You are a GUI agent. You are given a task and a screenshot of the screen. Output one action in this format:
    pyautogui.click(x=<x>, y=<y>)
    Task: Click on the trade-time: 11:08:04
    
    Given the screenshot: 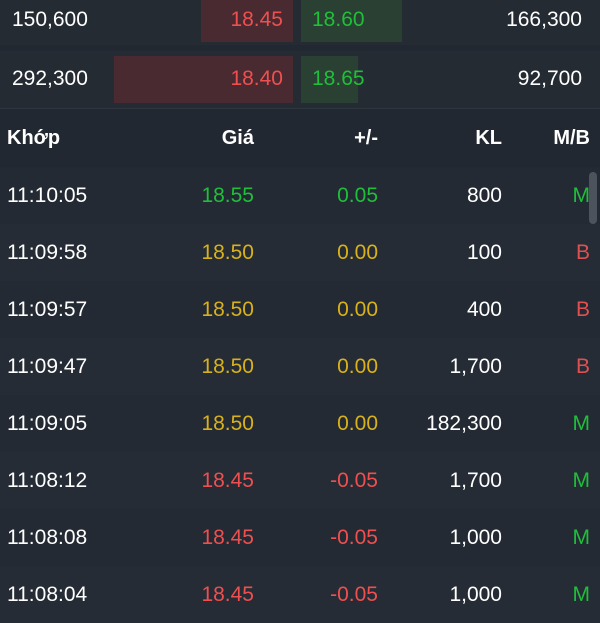 What is the action you would take?
    pyautogui.click(x=47, y=594)
    